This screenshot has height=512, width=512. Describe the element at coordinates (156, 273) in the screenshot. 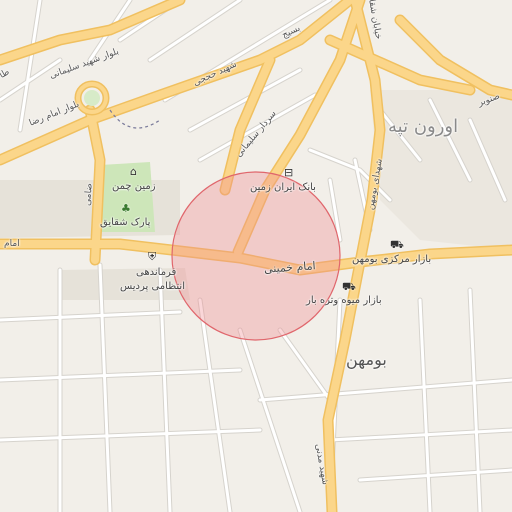

I see `poi-label-farmandehi-line1: فرماندهی` at that location.